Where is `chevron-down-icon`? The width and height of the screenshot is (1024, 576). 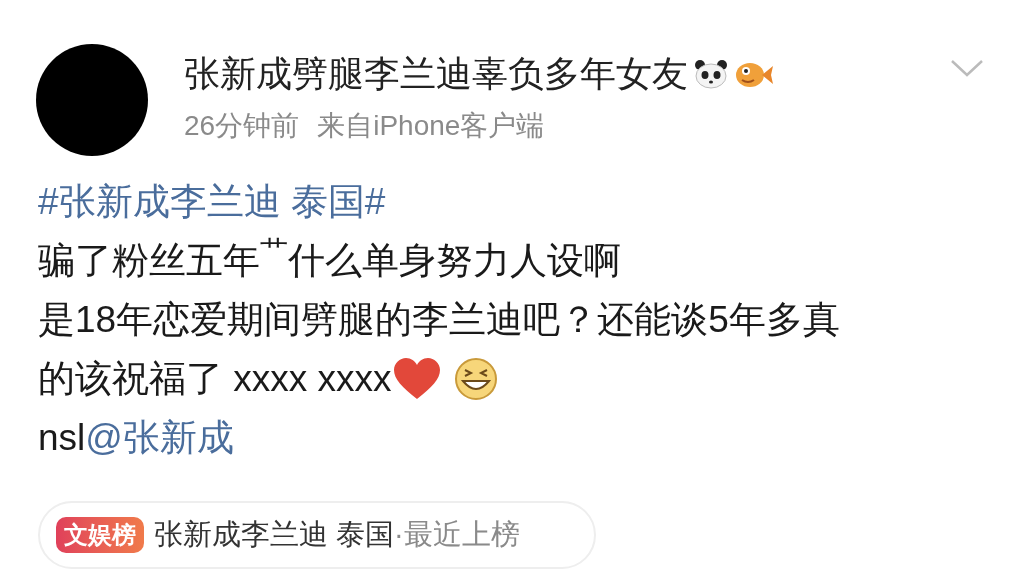 chevron-down-icon is located at coordinates (967, 68).